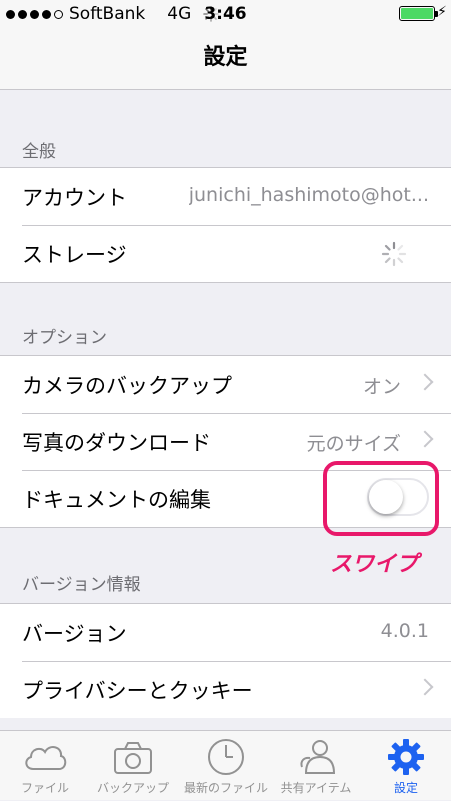  I want to click on camera-backup-label: カメラのバックアップ, so click(127, 386).